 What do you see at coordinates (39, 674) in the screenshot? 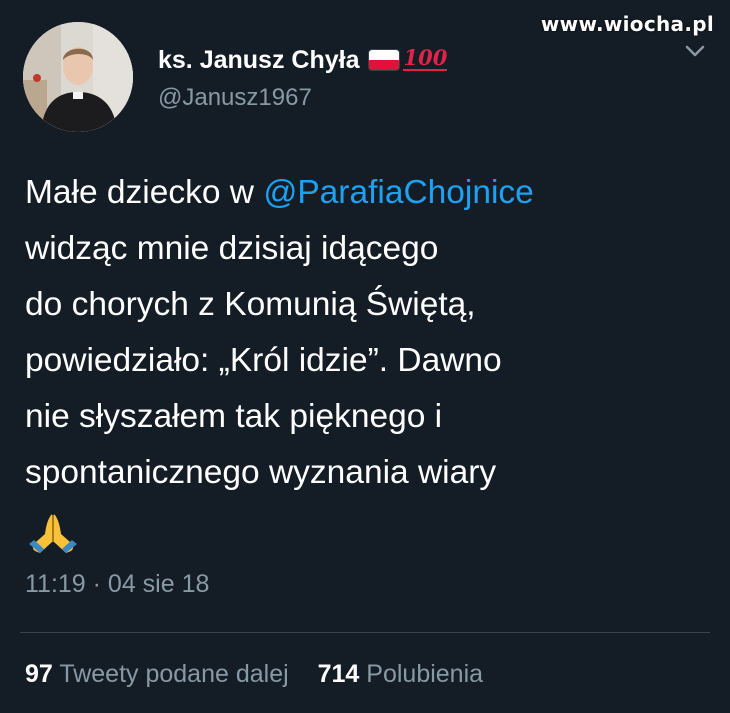
I see `retweets-count: 97` at bounding box center [39, 674].